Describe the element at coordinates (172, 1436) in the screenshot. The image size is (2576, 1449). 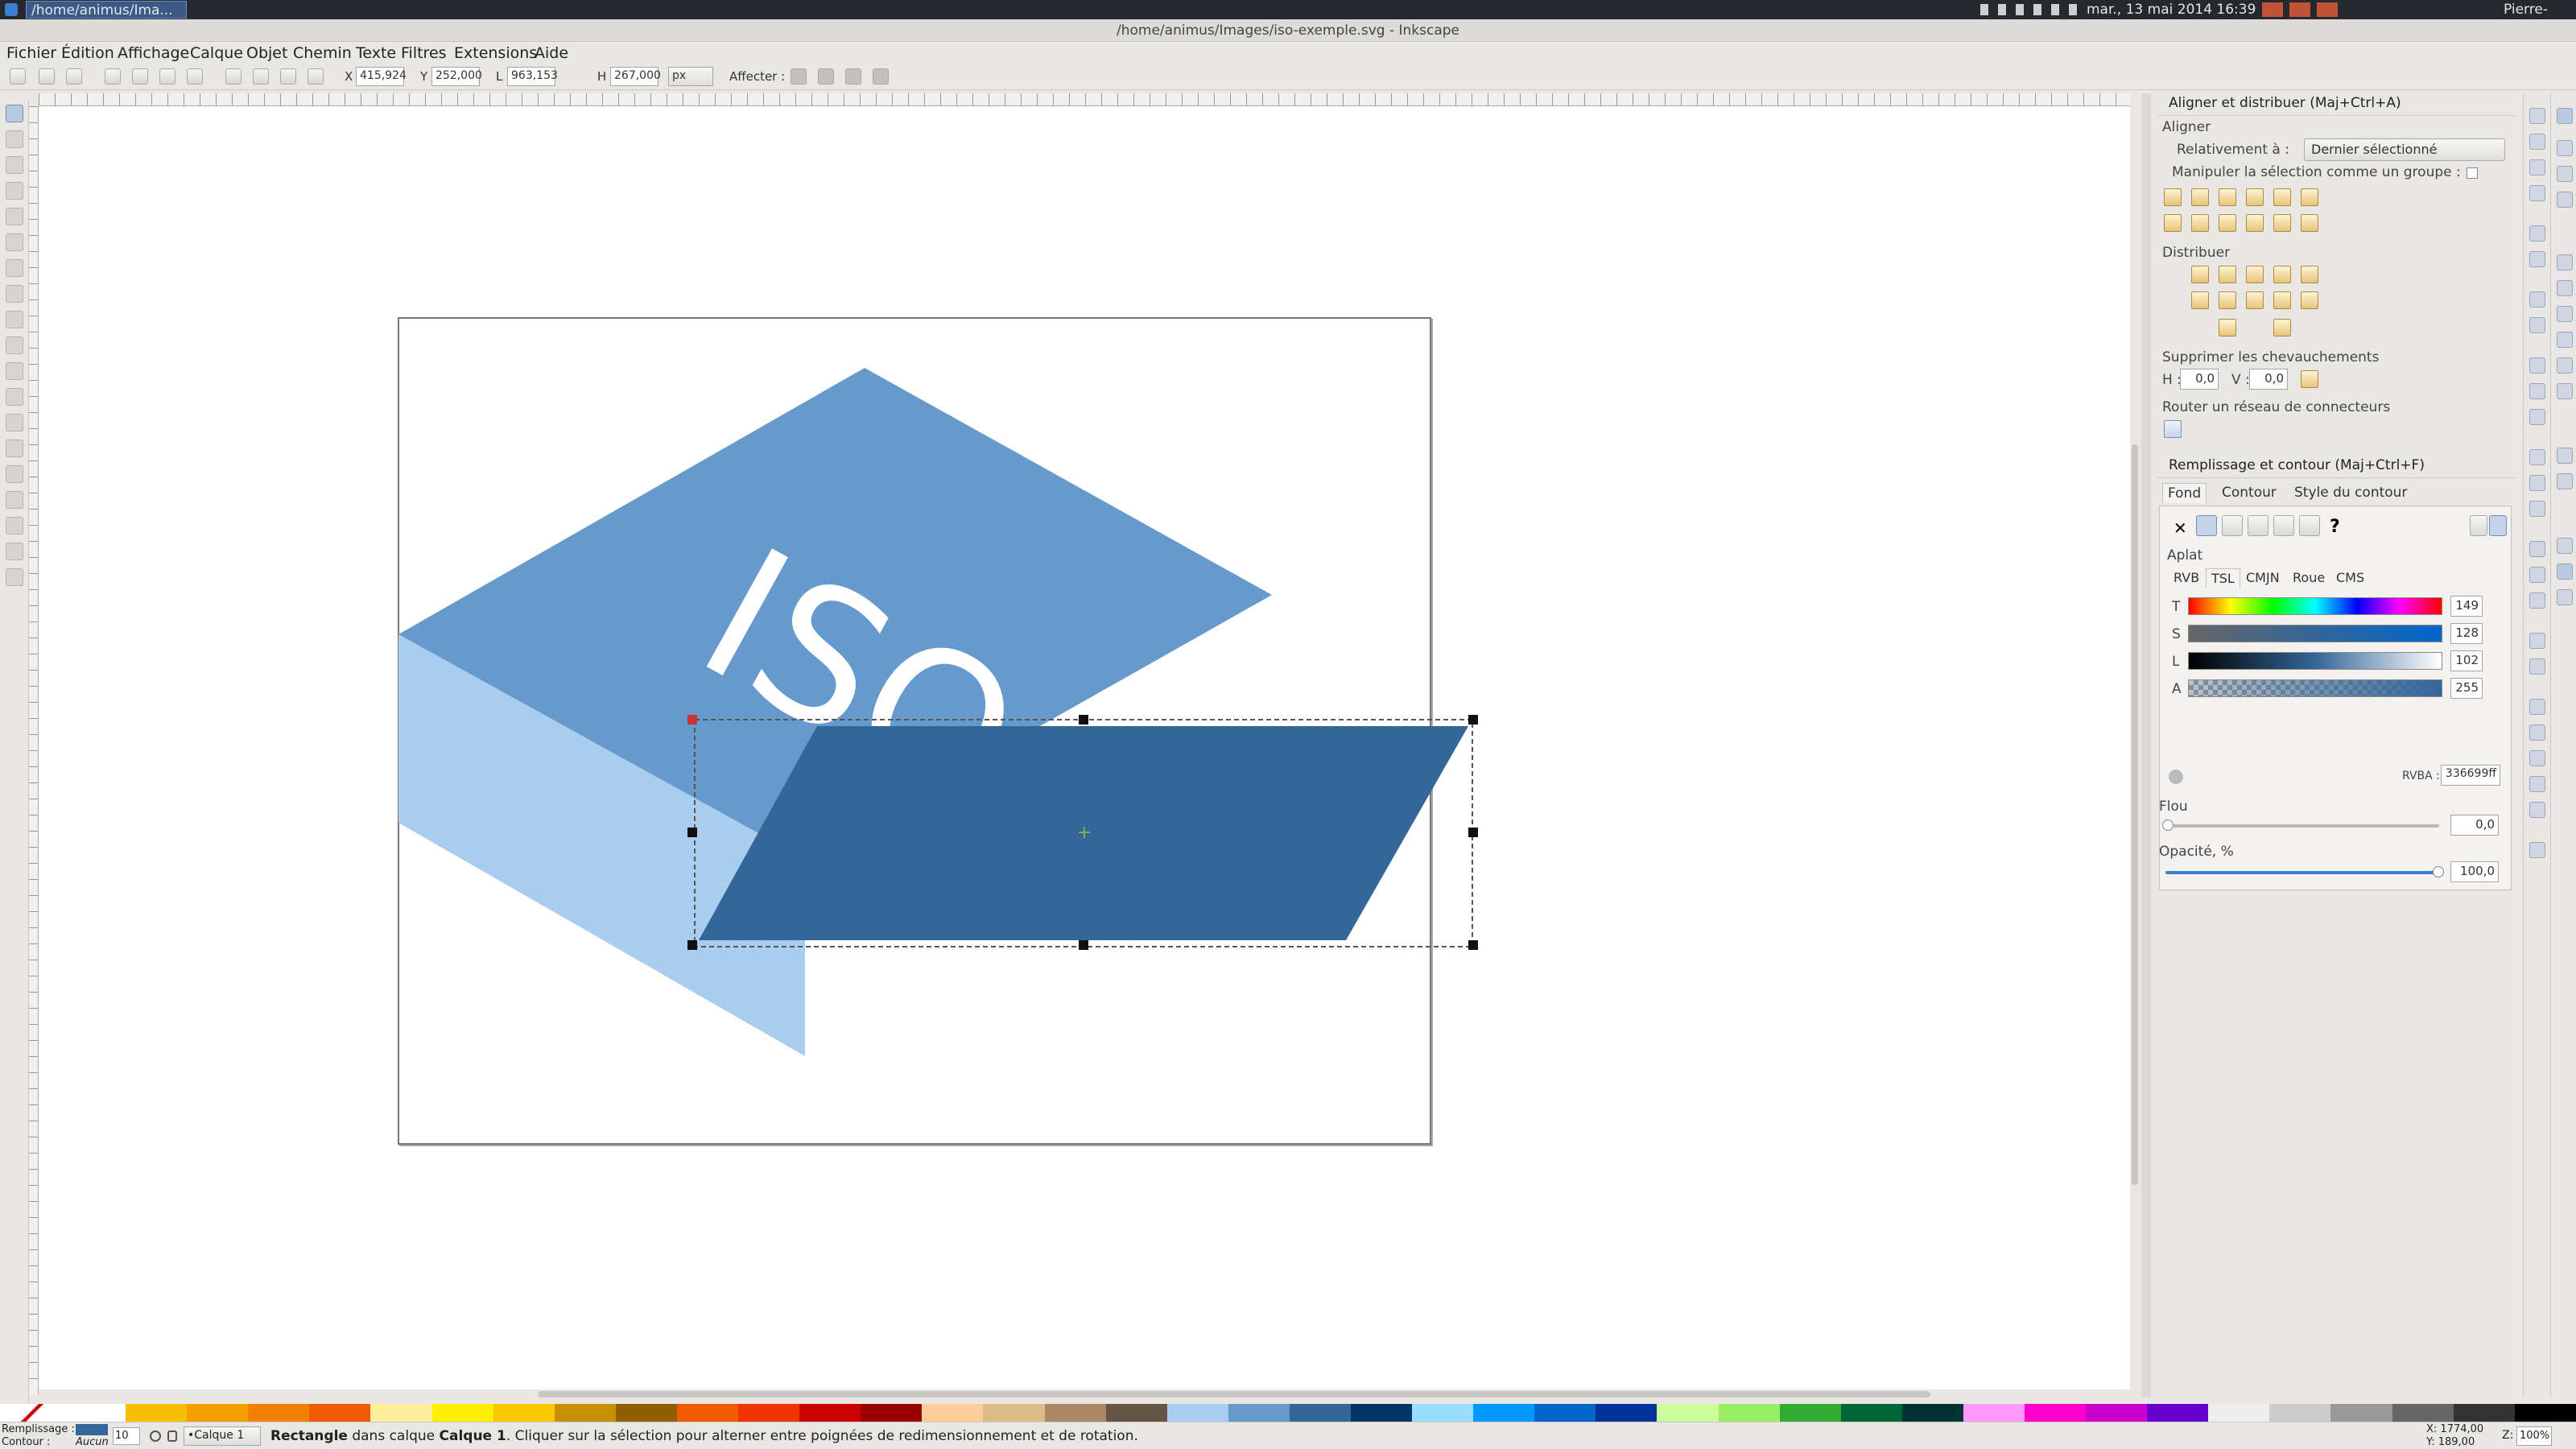
I see `layer-lock-icon` at that location.